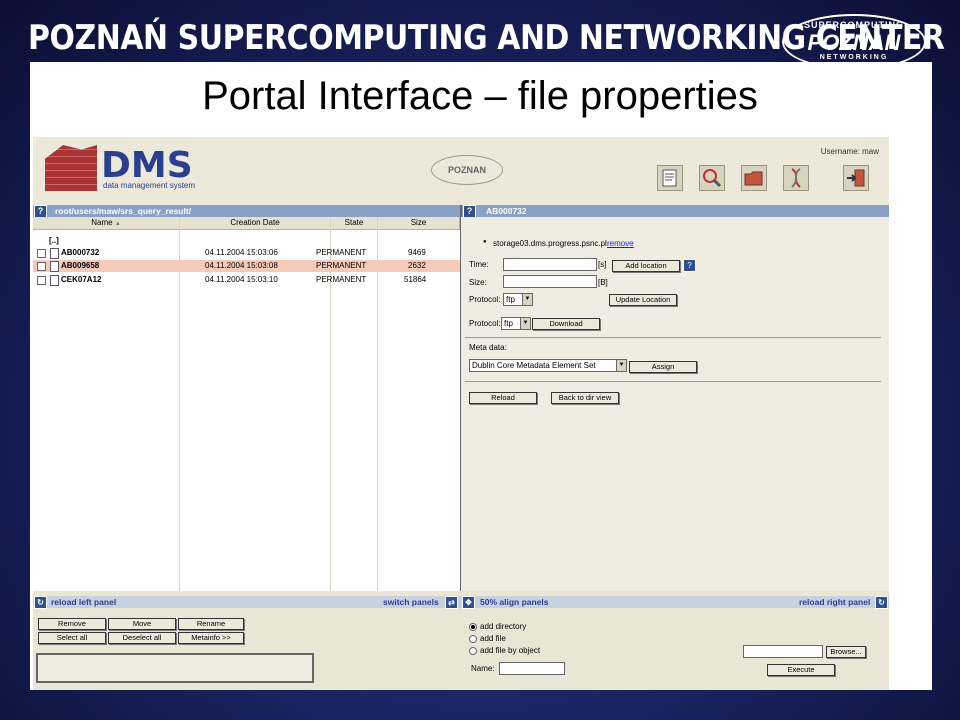 This screenshot has width=960, height=720. I want to click on column-size: Size, so click(419, 223).